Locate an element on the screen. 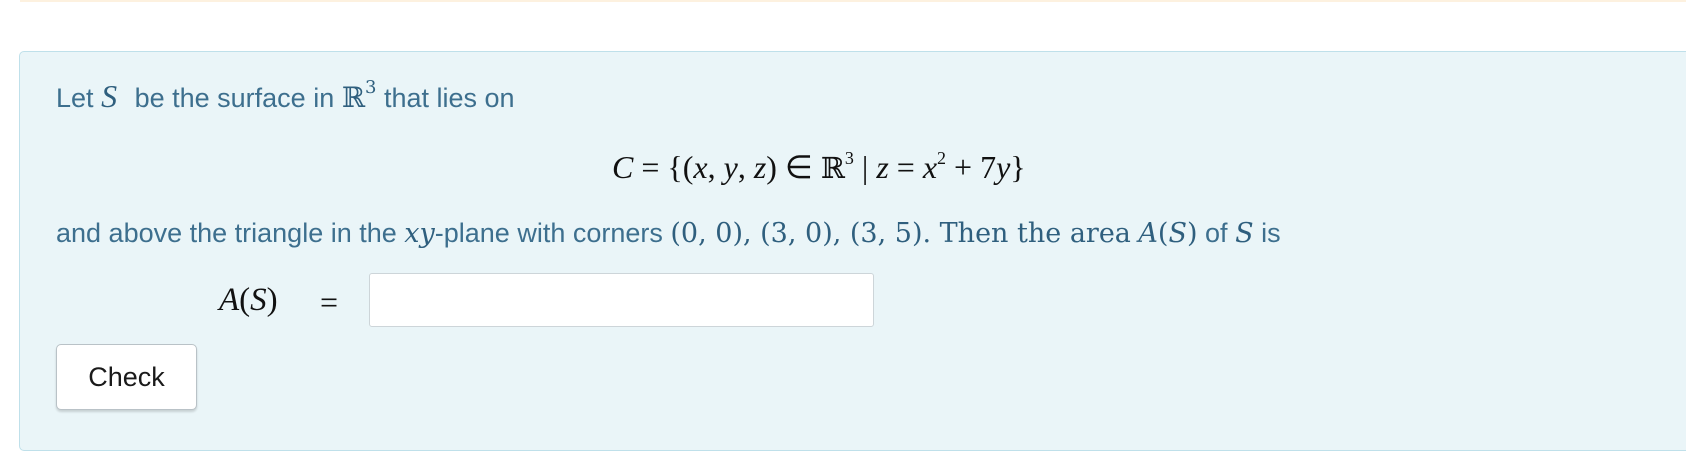 This screenshot has width=1686, height=451. surface-definition-equation: C = {(x, y, z) ∈ ℝ3 | z = x2 + 7y} is located at coordinates (819, 166).